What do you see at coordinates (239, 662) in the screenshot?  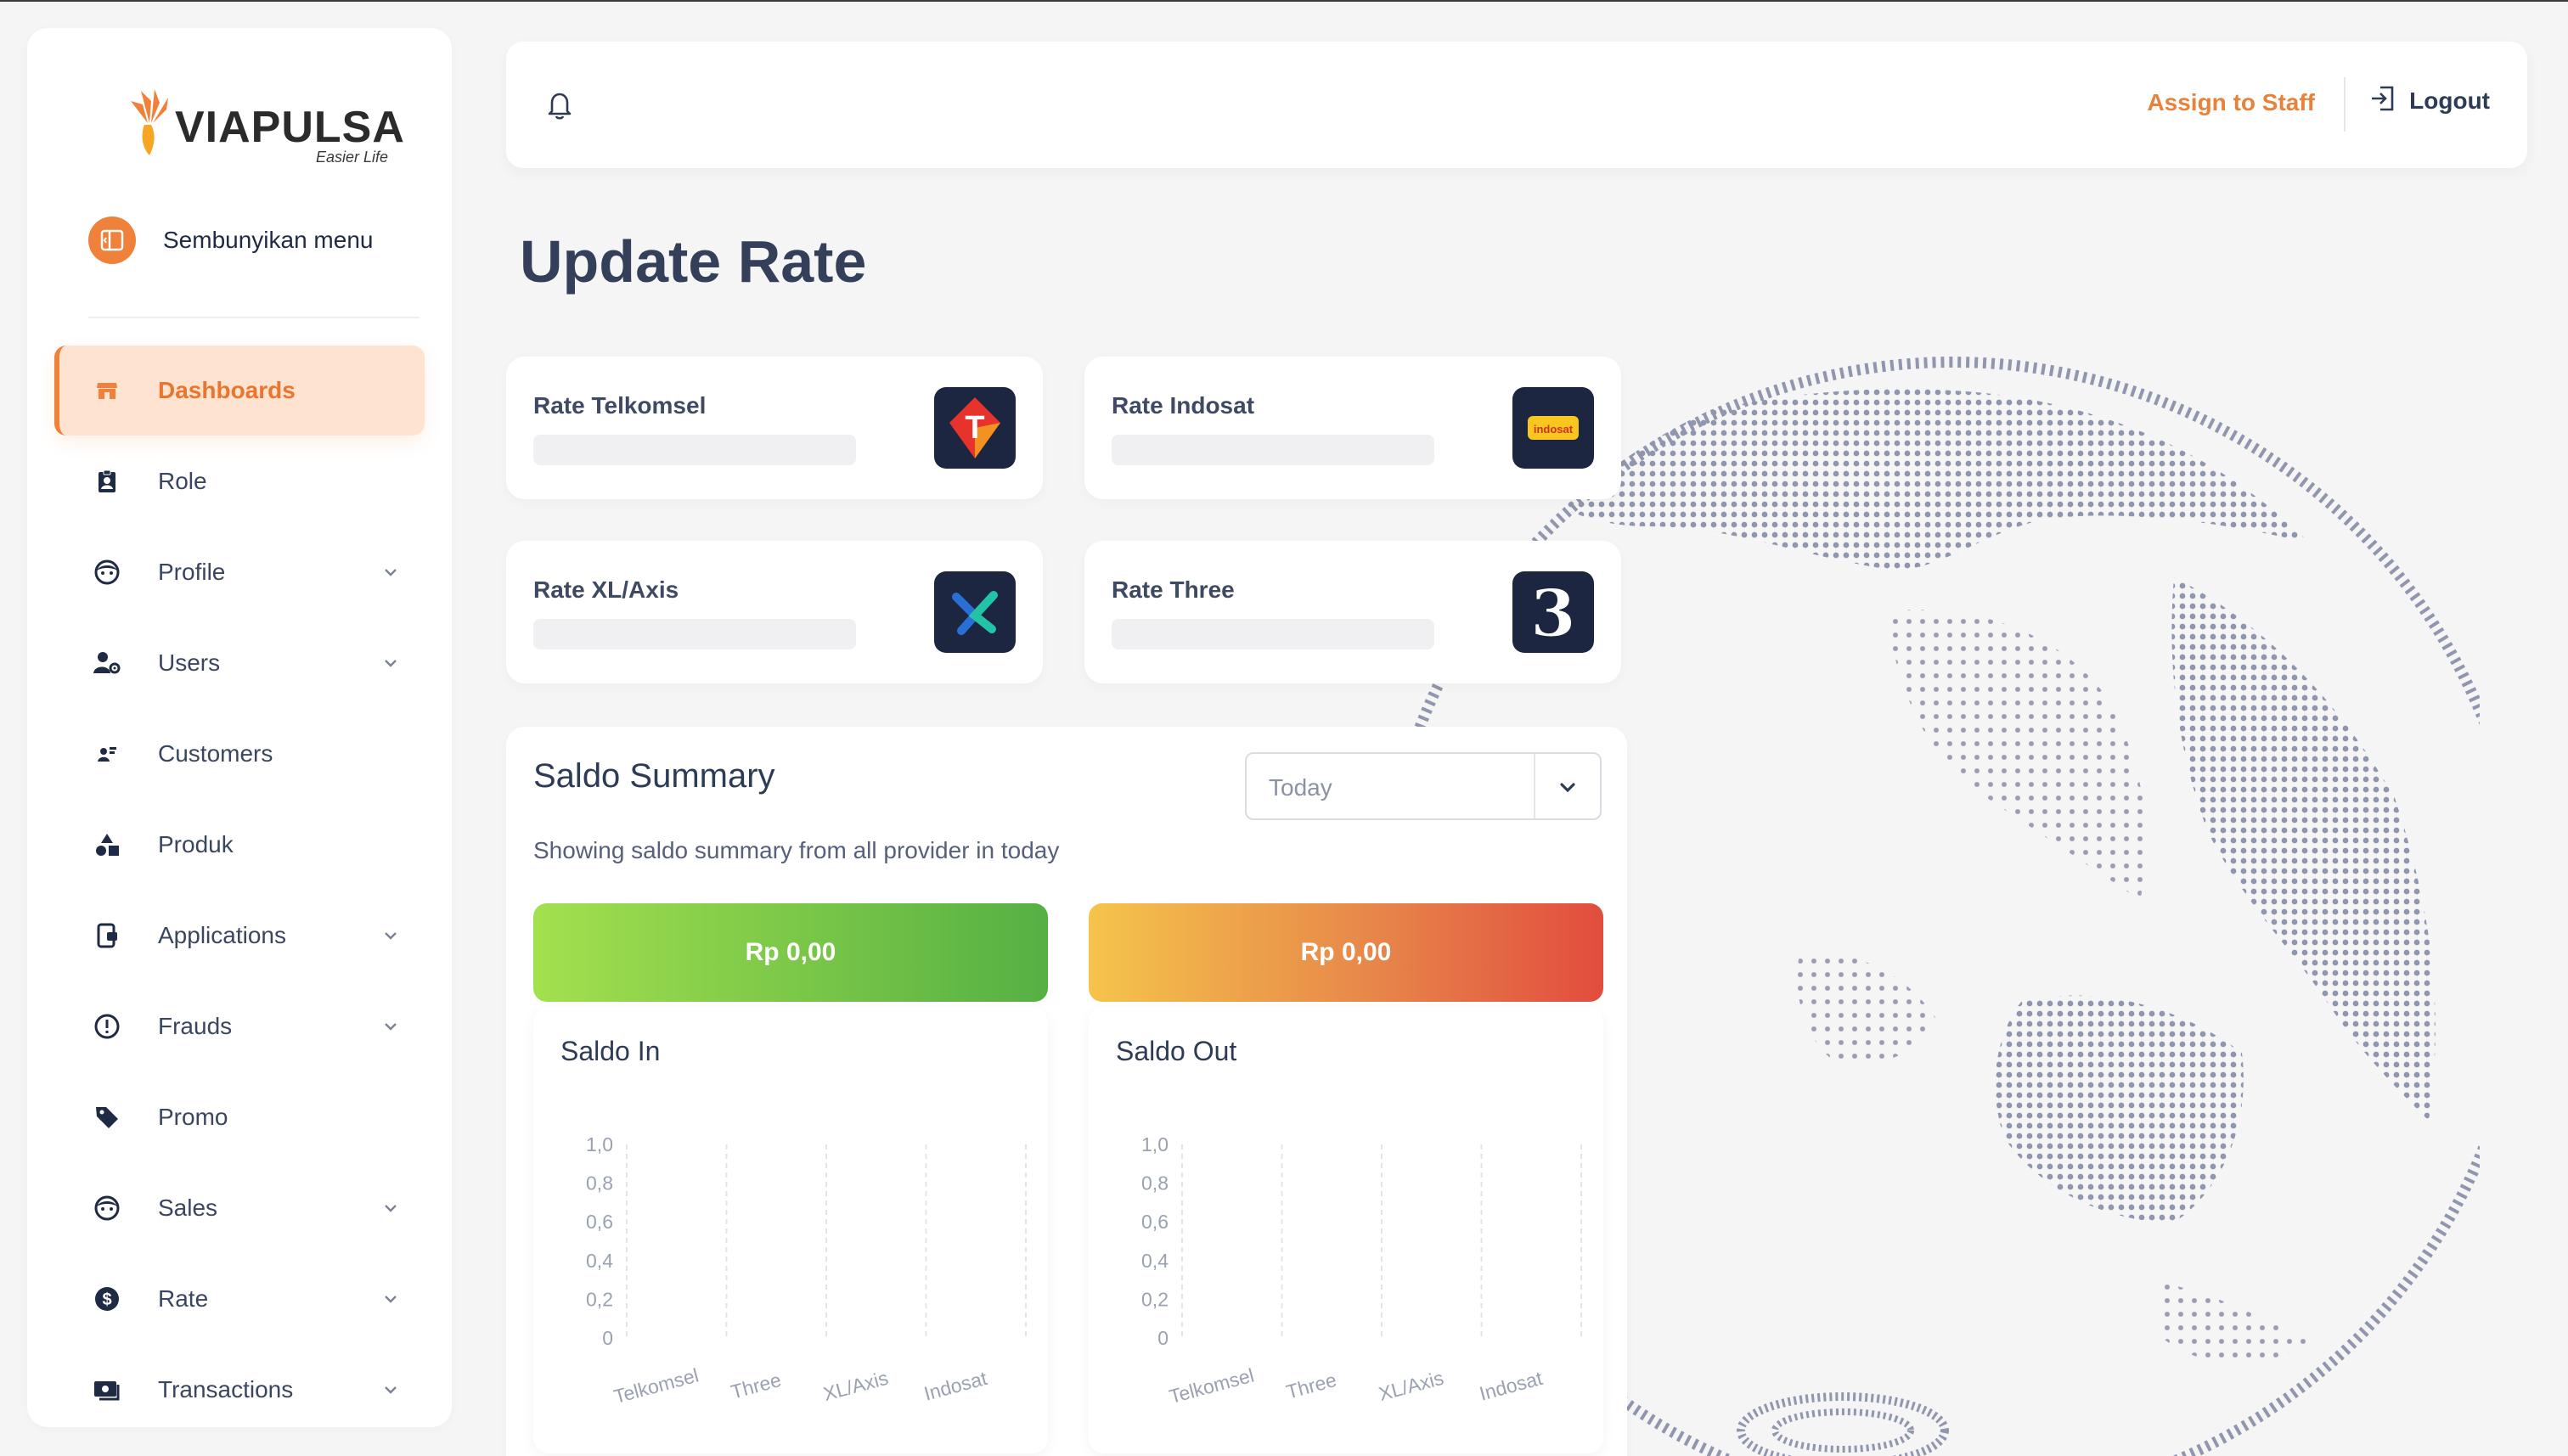 I see `sidebar-item-users: Users` at bounding box center [239, 662].